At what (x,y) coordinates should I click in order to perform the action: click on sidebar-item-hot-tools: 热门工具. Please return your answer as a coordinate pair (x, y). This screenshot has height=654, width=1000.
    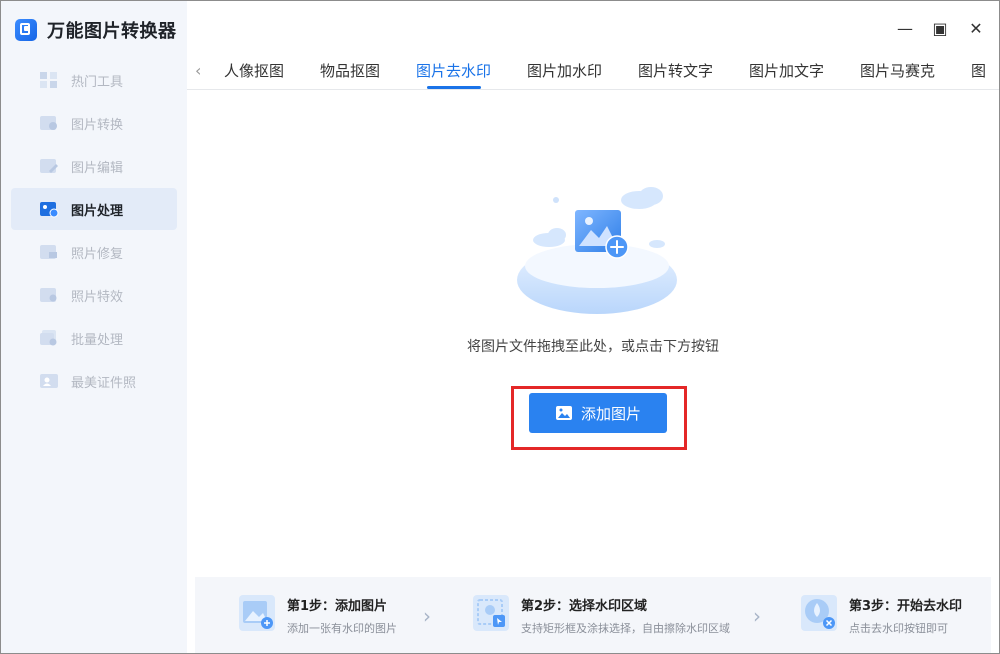
    Looking at the image, I should click on (94, 80).